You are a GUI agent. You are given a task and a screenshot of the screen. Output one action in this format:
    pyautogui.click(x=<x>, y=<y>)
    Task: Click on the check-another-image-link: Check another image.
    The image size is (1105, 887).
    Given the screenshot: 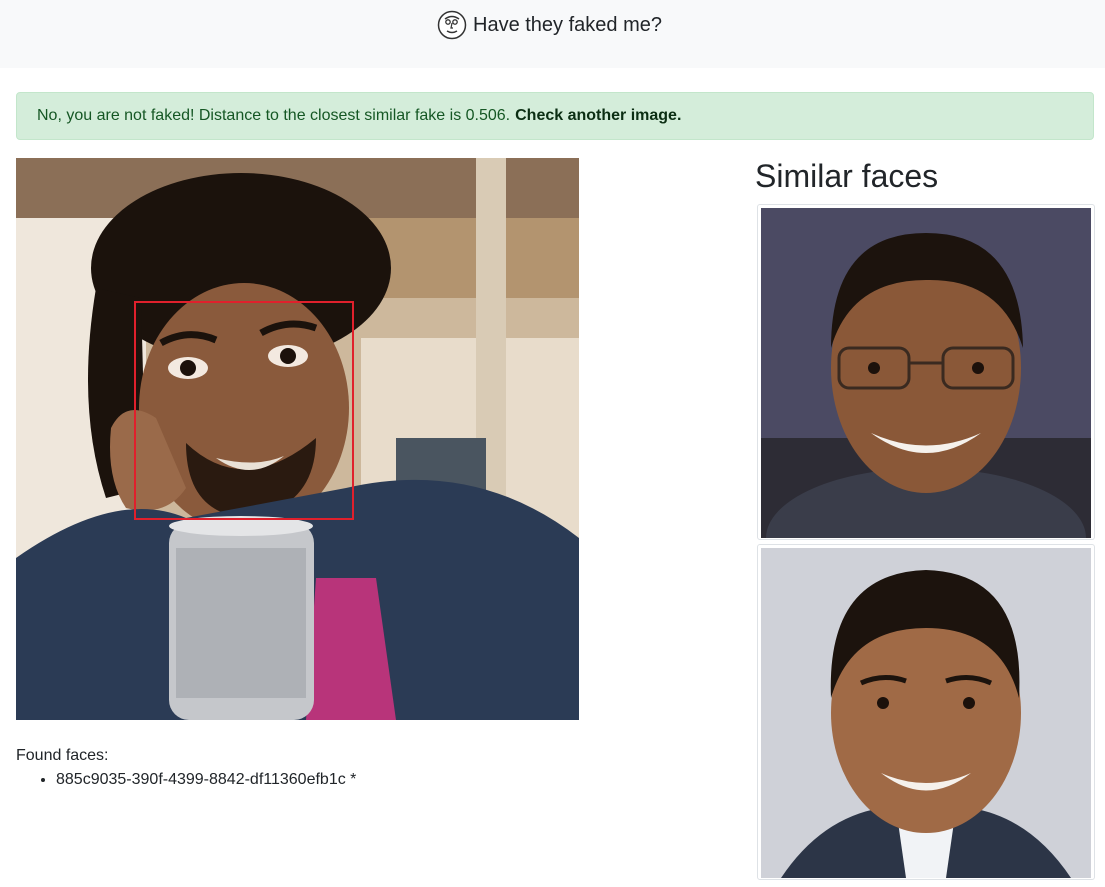 What is the action you would take?
    pyautogui.click(x=598, y=116)
    